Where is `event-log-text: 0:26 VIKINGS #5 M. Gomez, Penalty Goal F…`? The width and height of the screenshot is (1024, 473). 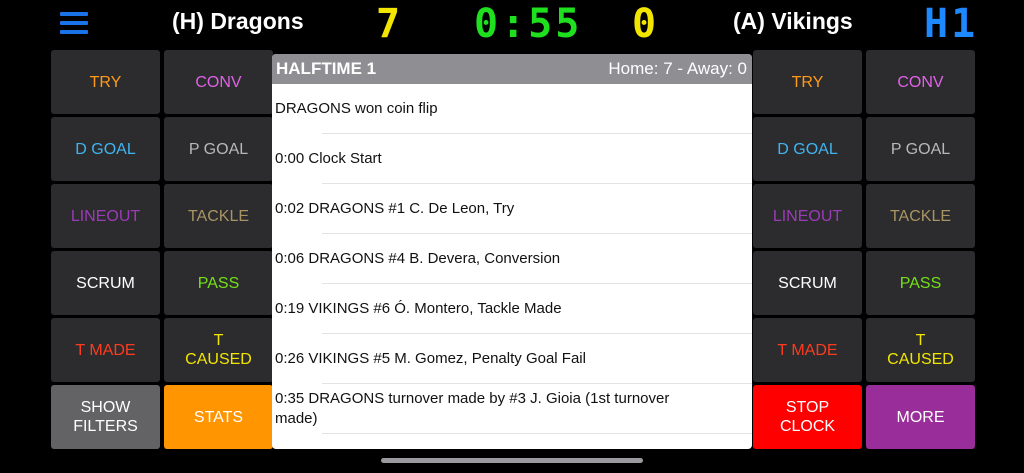
event-log-text: 0:26 VIKINGS #5 M. Gomez, Penalty Goal F… is located at coordinates (430, 358).